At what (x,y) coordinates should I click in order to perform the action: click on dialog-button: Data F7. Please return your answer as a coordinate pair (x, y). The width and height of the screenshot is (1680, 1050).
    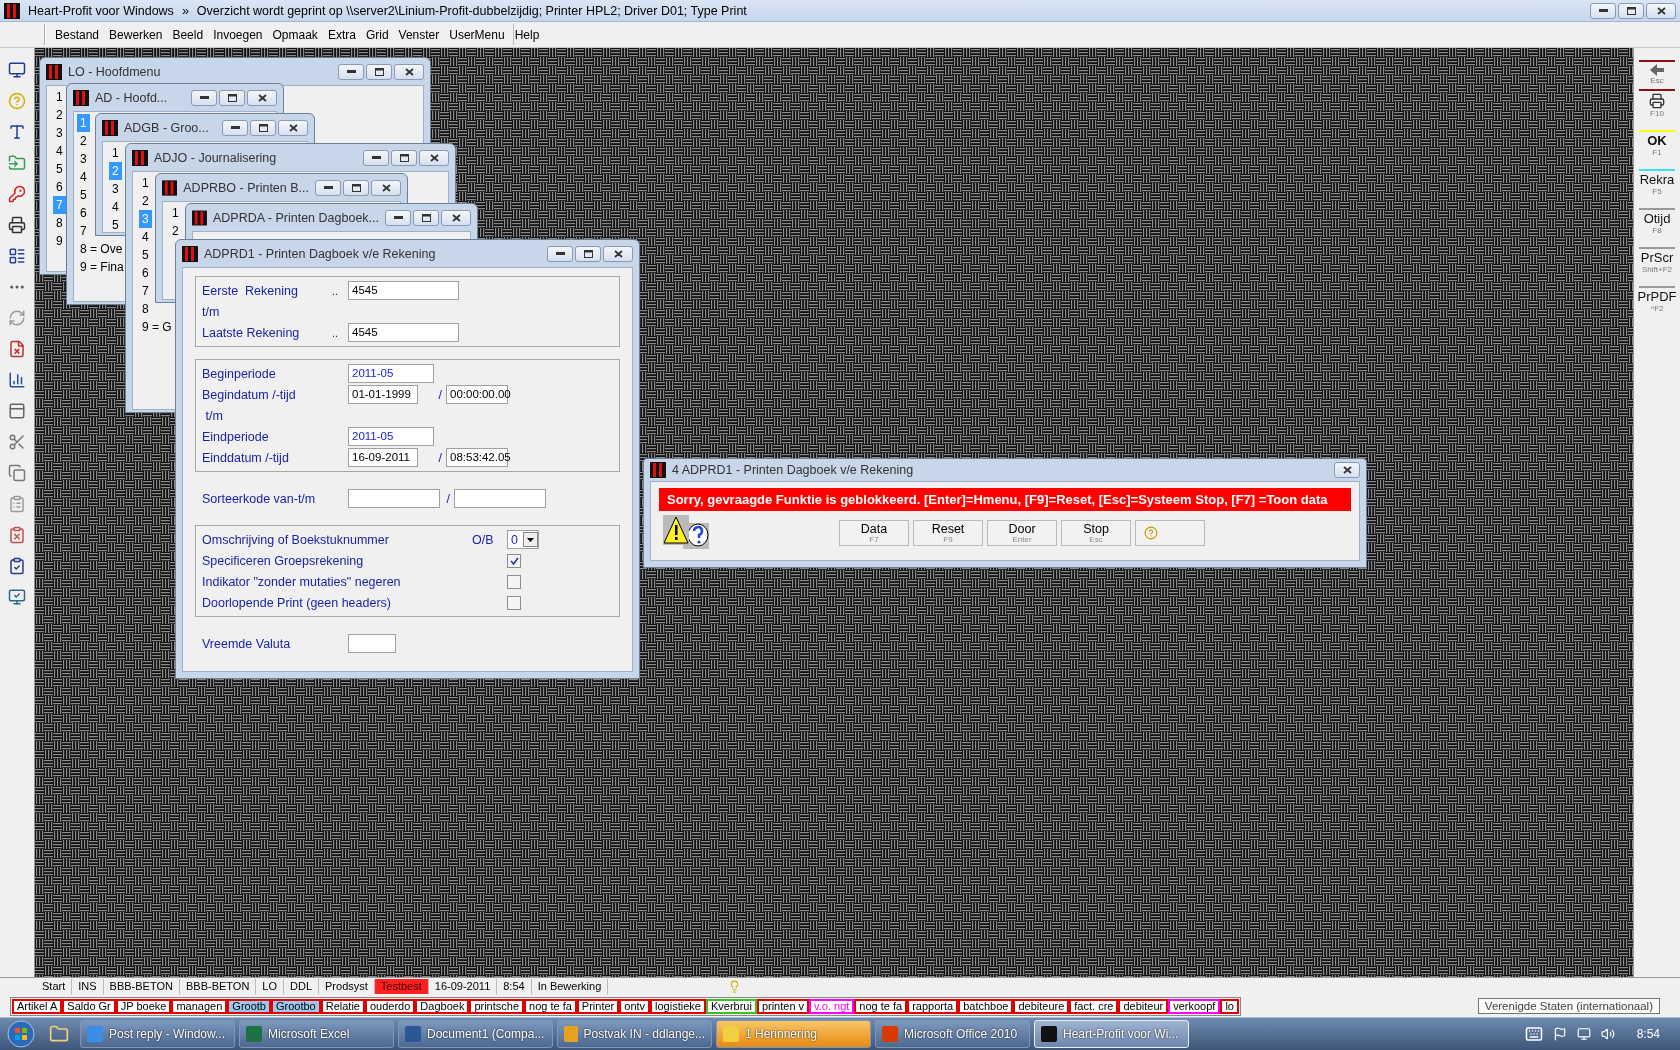
    Looking at the image, I should click on (874, 533).